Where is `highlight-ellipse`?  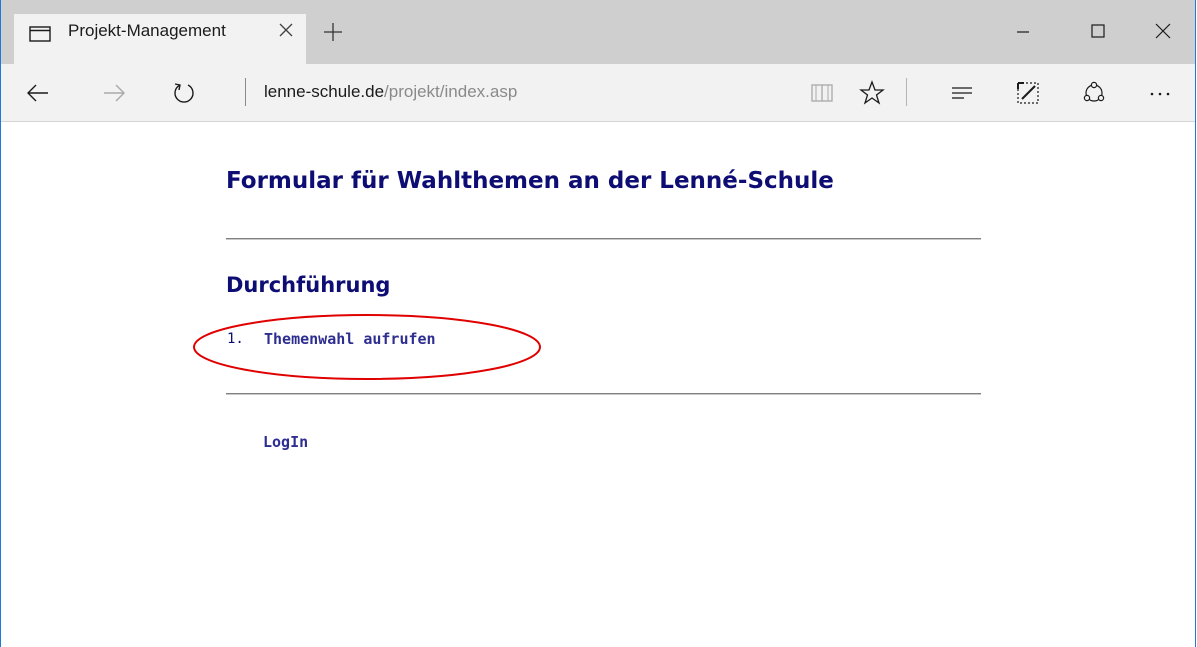
highlight-ellipse is located at coordinates (367, 347).